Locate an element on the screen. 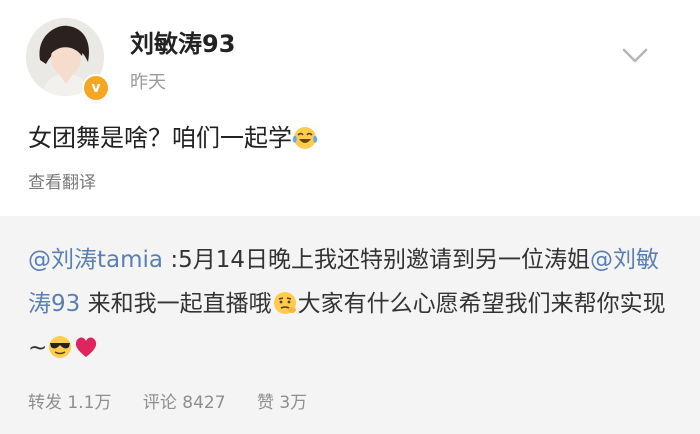 The height and width of the screenshot is (434, 700). mention-author-link: @刘涛tamia is located at coordinates (95, 260).